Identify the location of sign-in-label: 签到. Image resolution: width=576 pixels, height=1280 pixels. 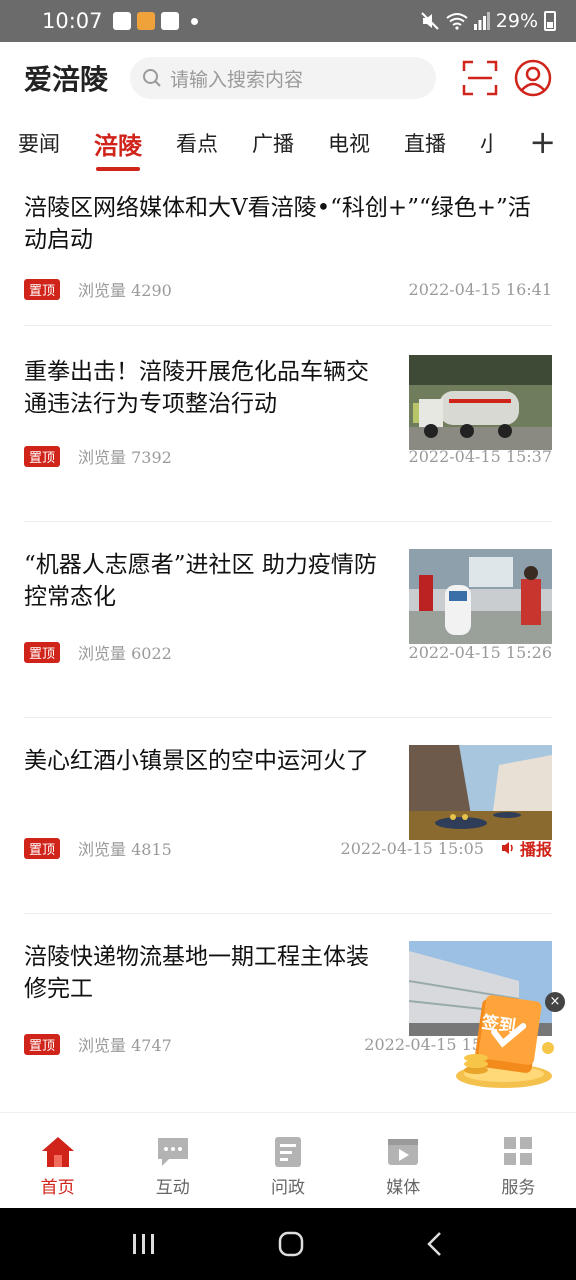
(498, 1025).